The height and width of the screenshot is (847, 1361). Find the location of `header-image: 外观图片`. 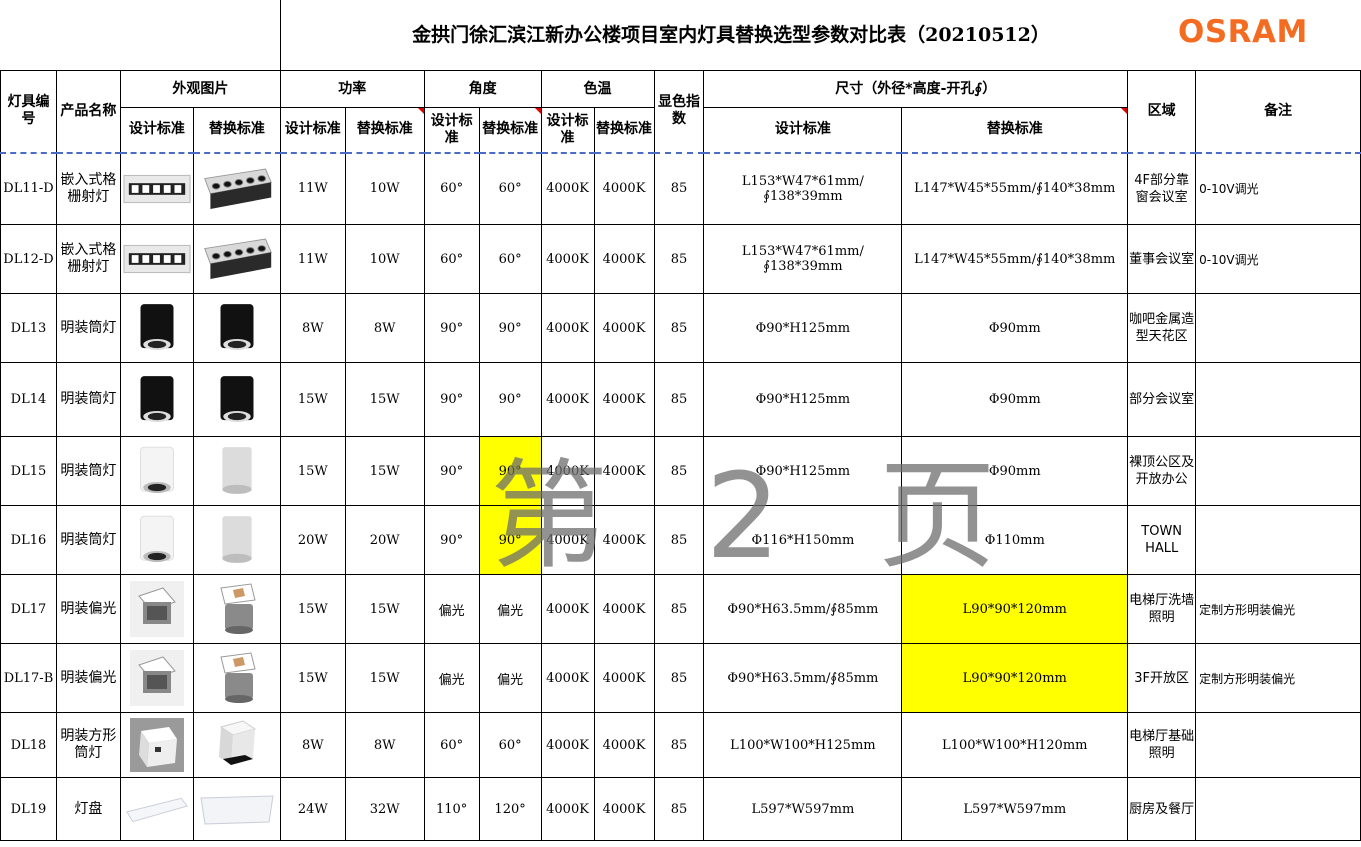

header-image: 外观图片 is located at coordinates (200, 89).